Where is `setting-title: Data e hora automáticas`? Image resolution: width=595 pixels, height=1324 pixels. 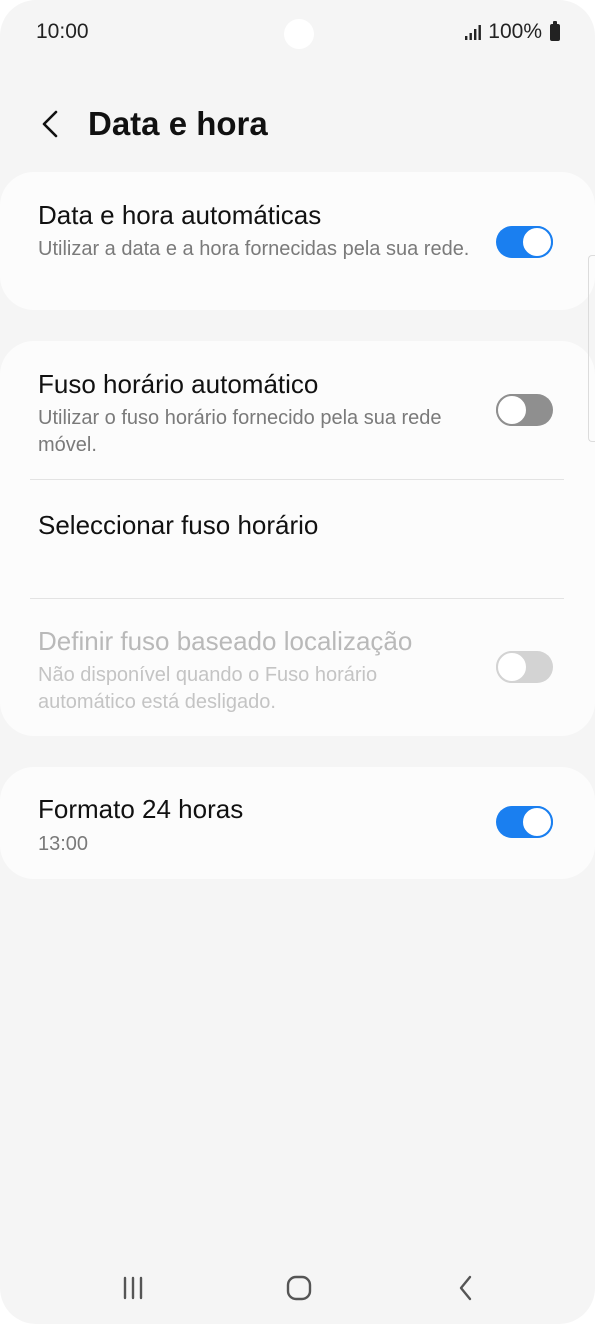 setting-title: Data e hora automáticas is located at coordinates (180, 215).